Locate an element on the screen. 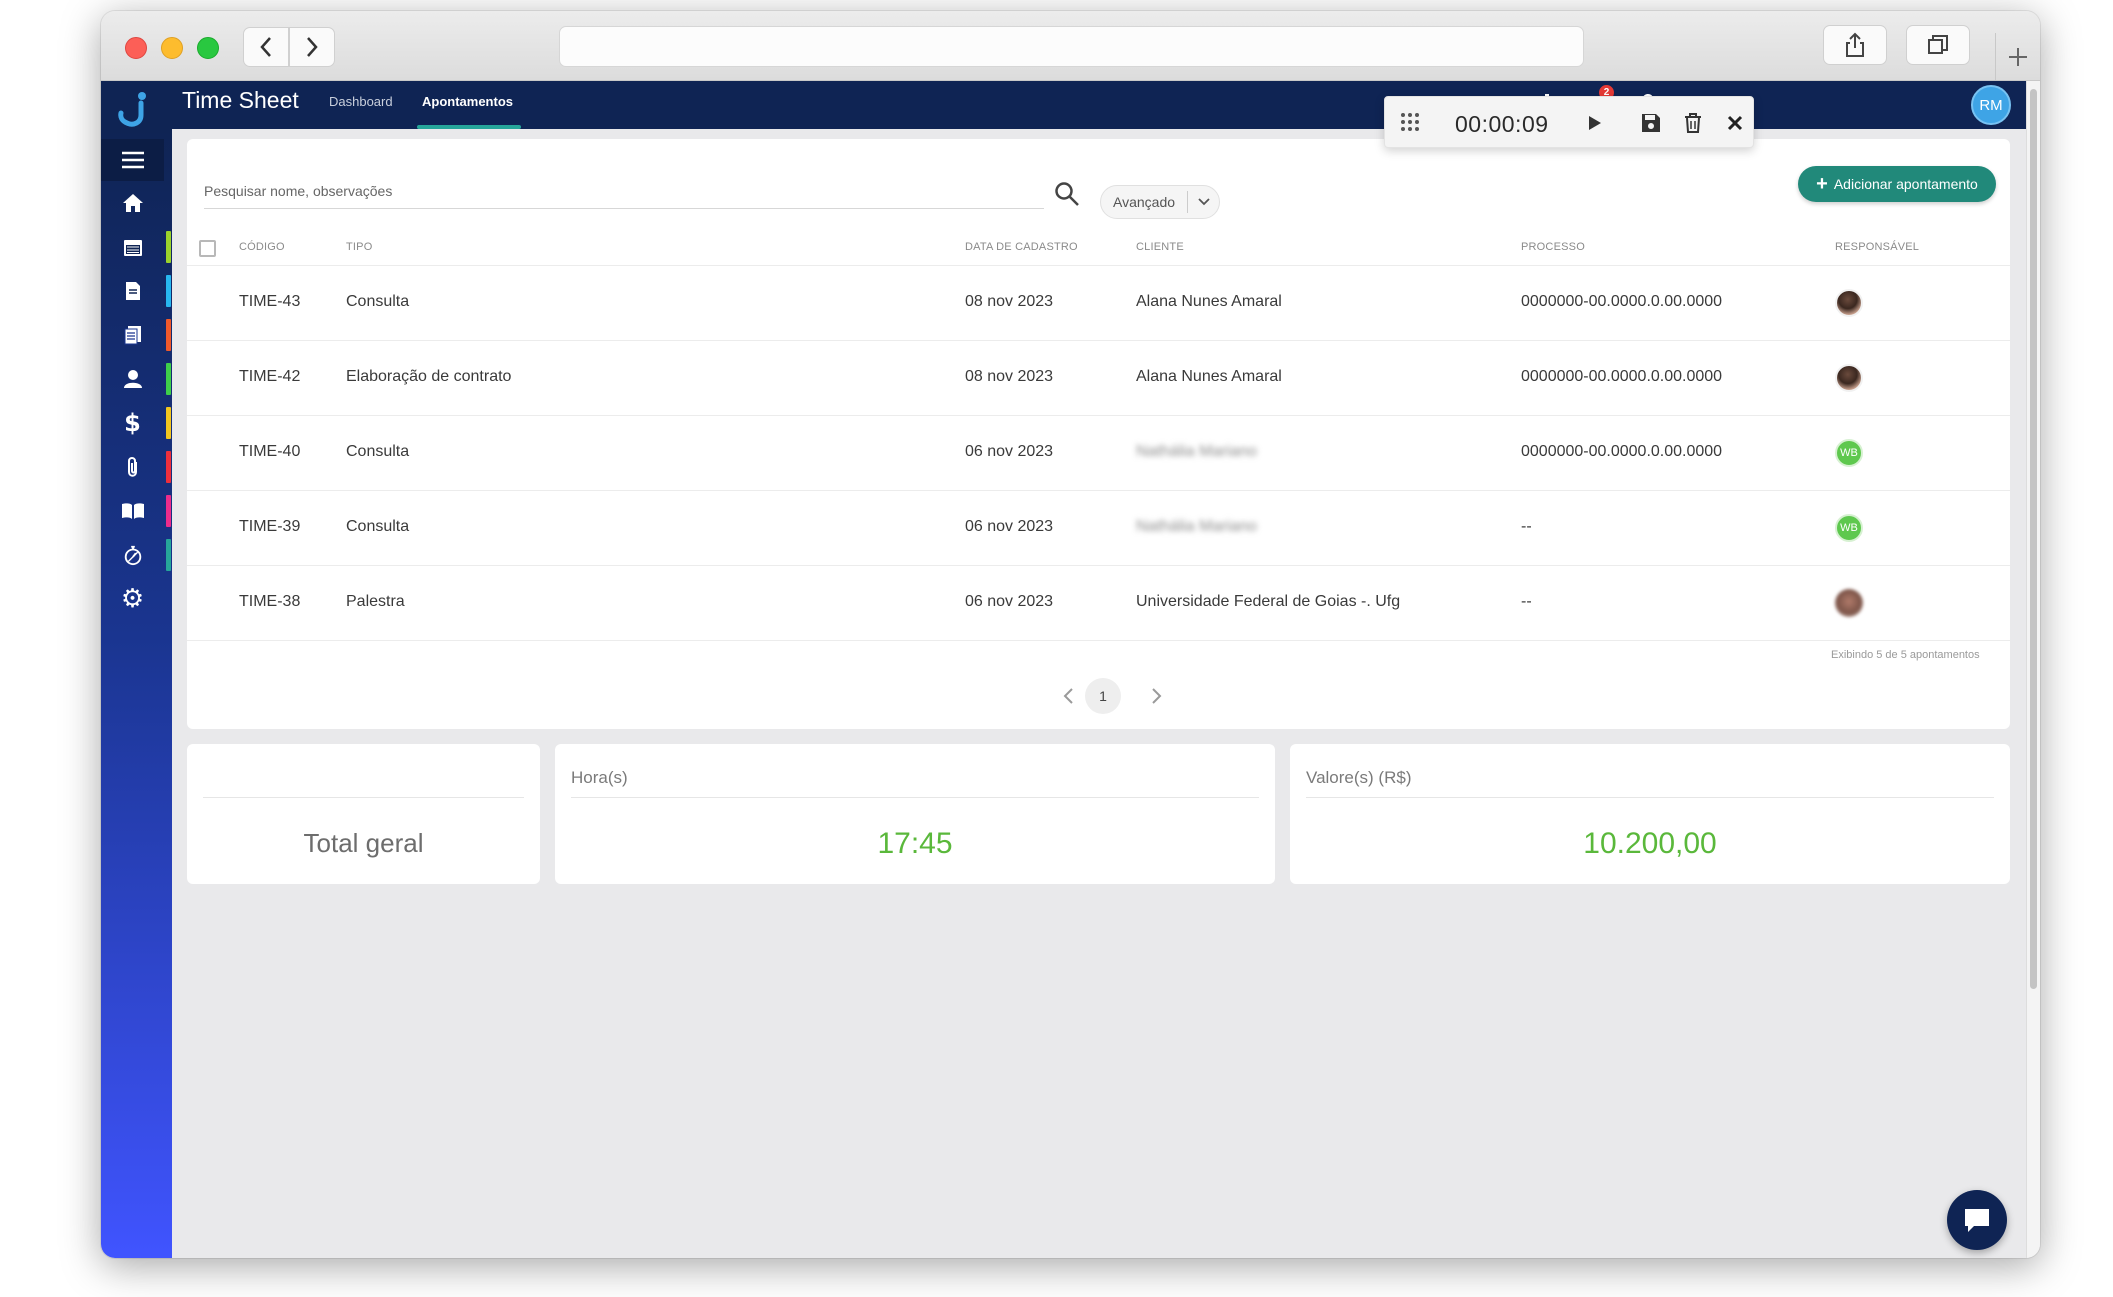 The width and height of the screenshot is (2113, 1297). pagination-next-button is located at coordinates (1157, 696).